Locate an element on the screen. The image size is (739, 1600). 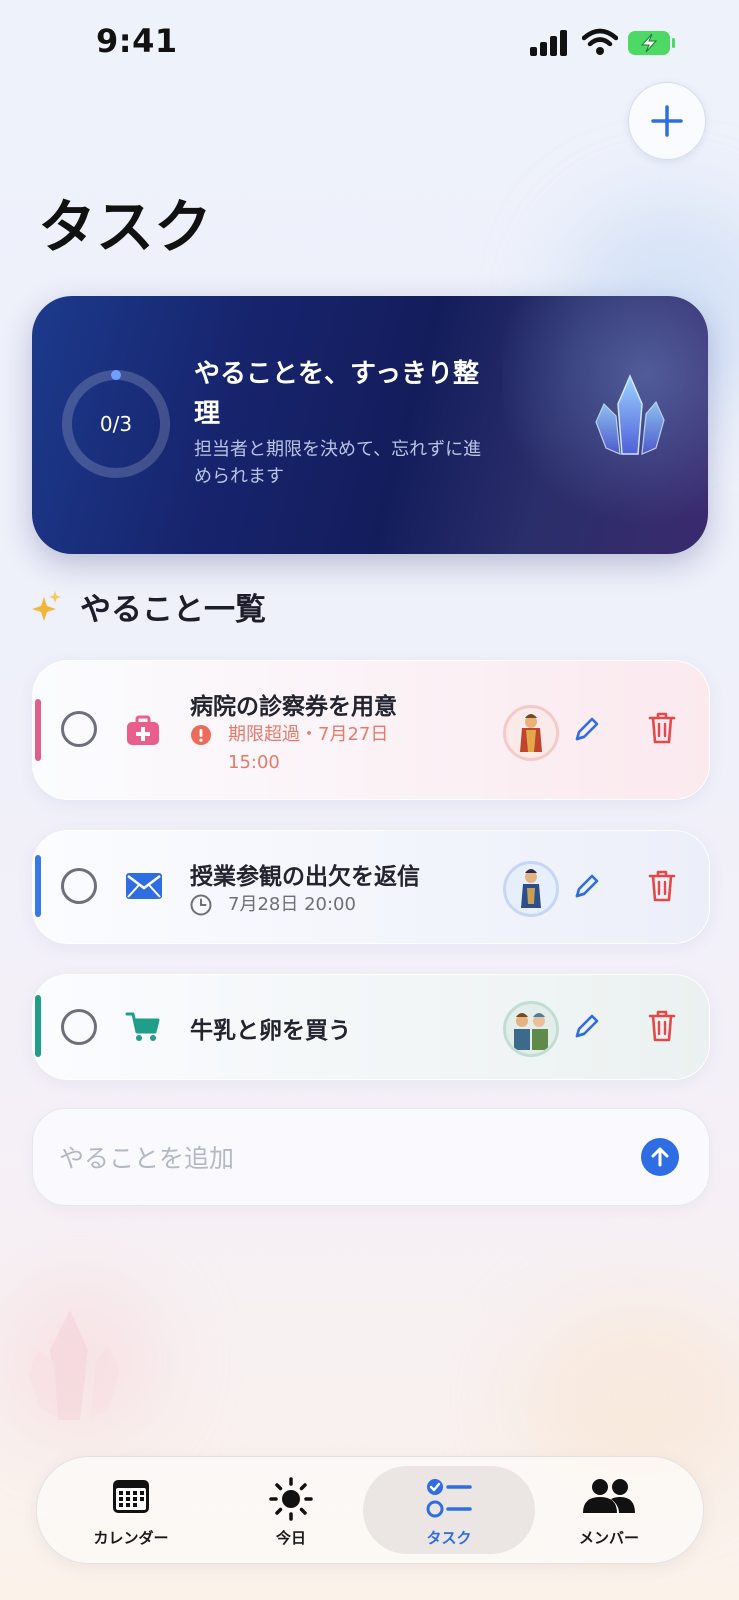
send-button is located at coordinates (660, 1157).